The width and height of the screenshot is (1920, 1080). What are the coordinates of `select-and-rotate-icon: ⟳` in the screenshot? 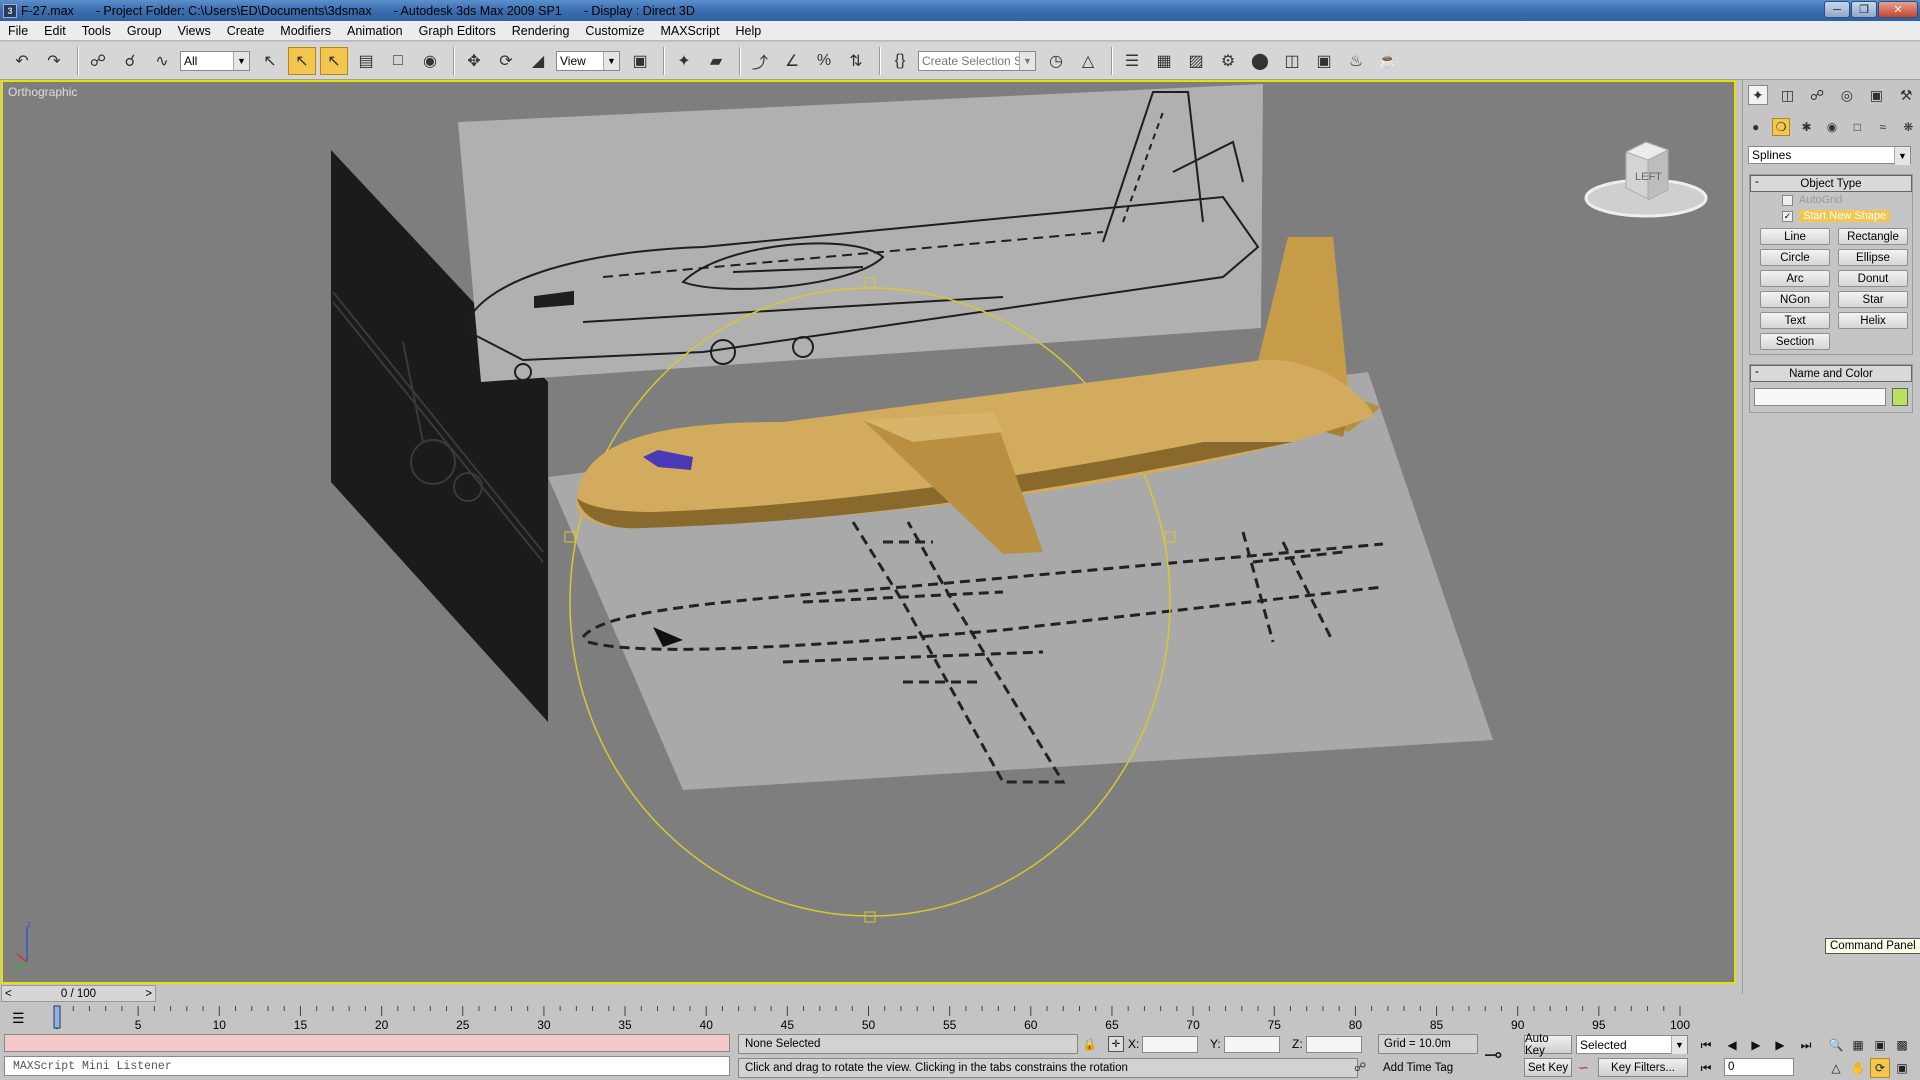 It's located at (506, 61).